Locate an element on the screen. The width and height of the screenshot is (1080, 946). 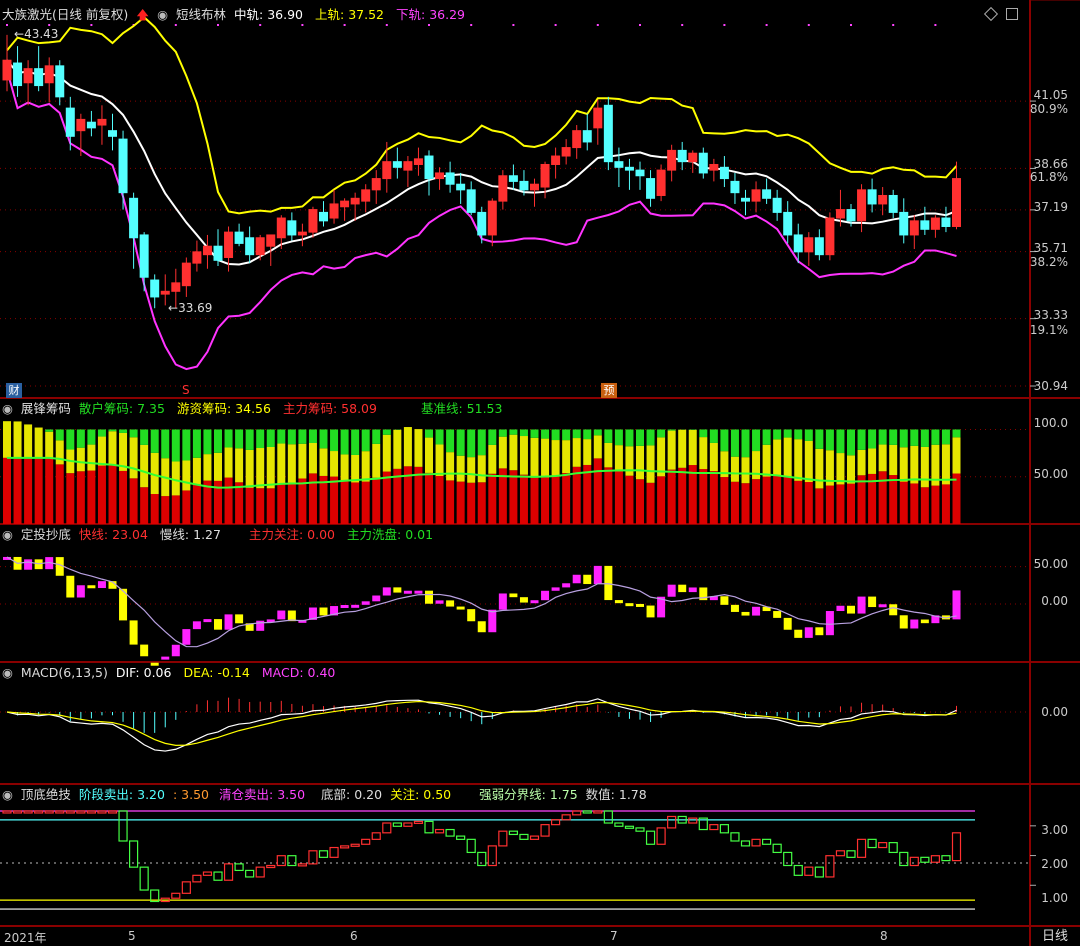
retail-value: 7.35 is located at coordinates (151, 408).